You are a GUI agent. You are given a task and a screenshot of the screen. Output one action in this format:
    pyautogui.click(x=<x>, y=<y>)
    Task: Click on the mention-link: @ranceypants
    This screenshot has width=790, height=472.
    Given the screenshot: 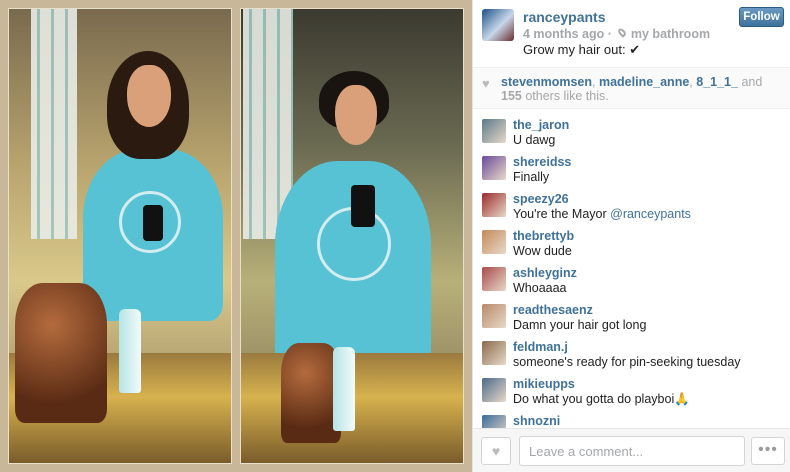 What is the action you would take?
    pyautogui.click(x=650, y=214)
    